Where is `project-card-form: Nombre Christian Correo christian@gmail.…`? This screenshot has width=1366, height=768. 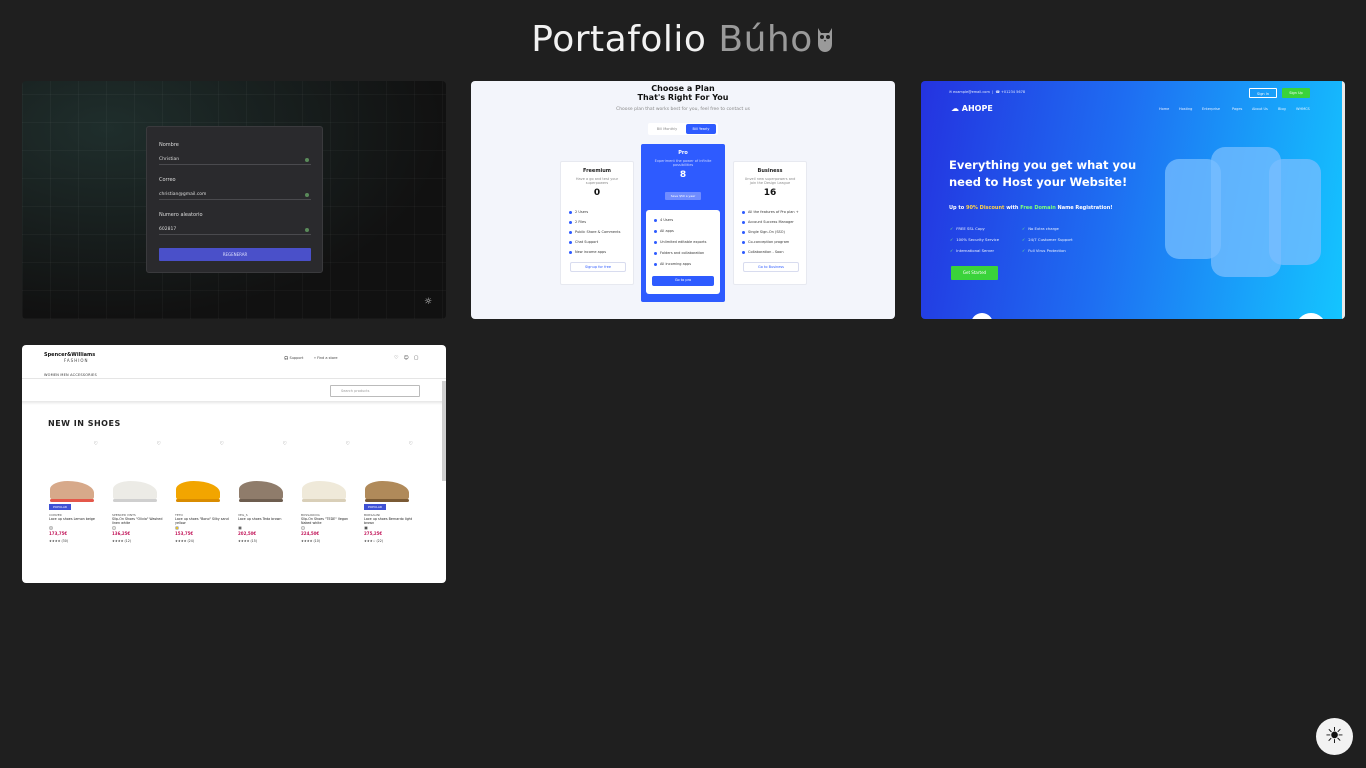
project-card-form: Nombre Christian Correo christian@gmail.… is located at coordinates (234, 200).